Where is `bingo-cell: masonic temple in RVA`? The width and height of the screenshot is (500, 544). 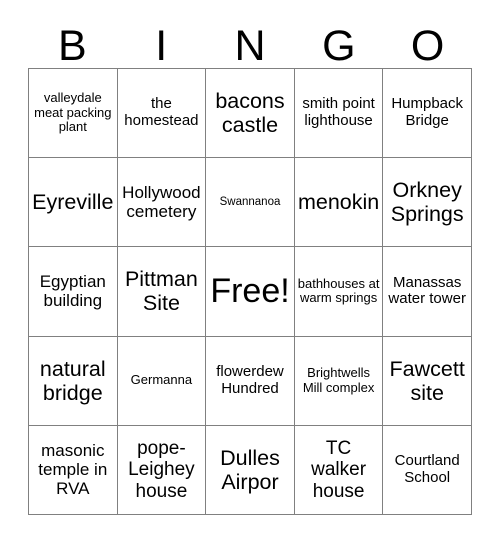 bingo-cell: masonic temple in RVA is located at coordinates (73, 470).